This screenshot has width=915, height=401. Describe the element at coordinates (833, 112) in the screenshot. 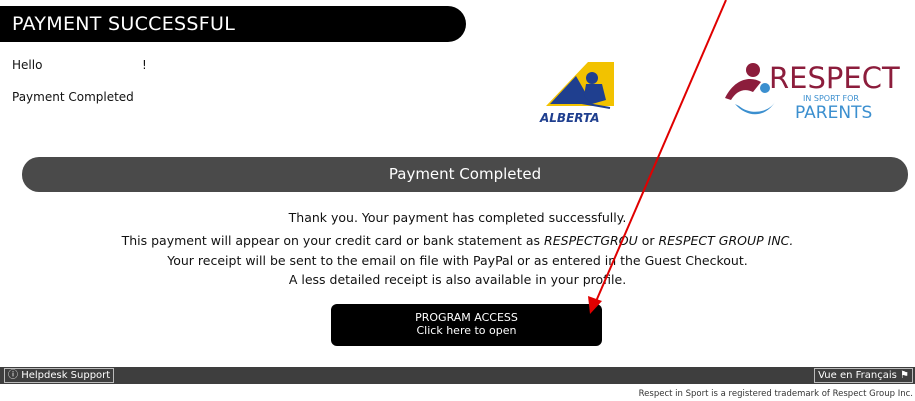

I see `respect-logo-parents: PARENTS` at that location.